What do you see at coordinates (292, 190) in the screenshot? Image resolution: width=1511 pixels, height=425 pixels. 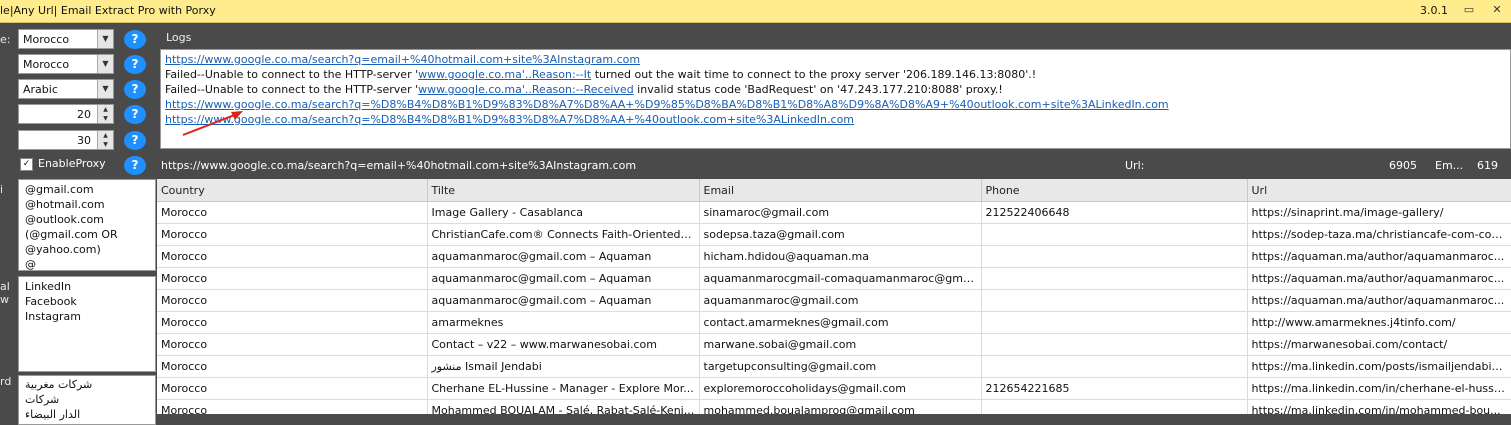 I see `column-header: Country` at bounding box center [292, 190].